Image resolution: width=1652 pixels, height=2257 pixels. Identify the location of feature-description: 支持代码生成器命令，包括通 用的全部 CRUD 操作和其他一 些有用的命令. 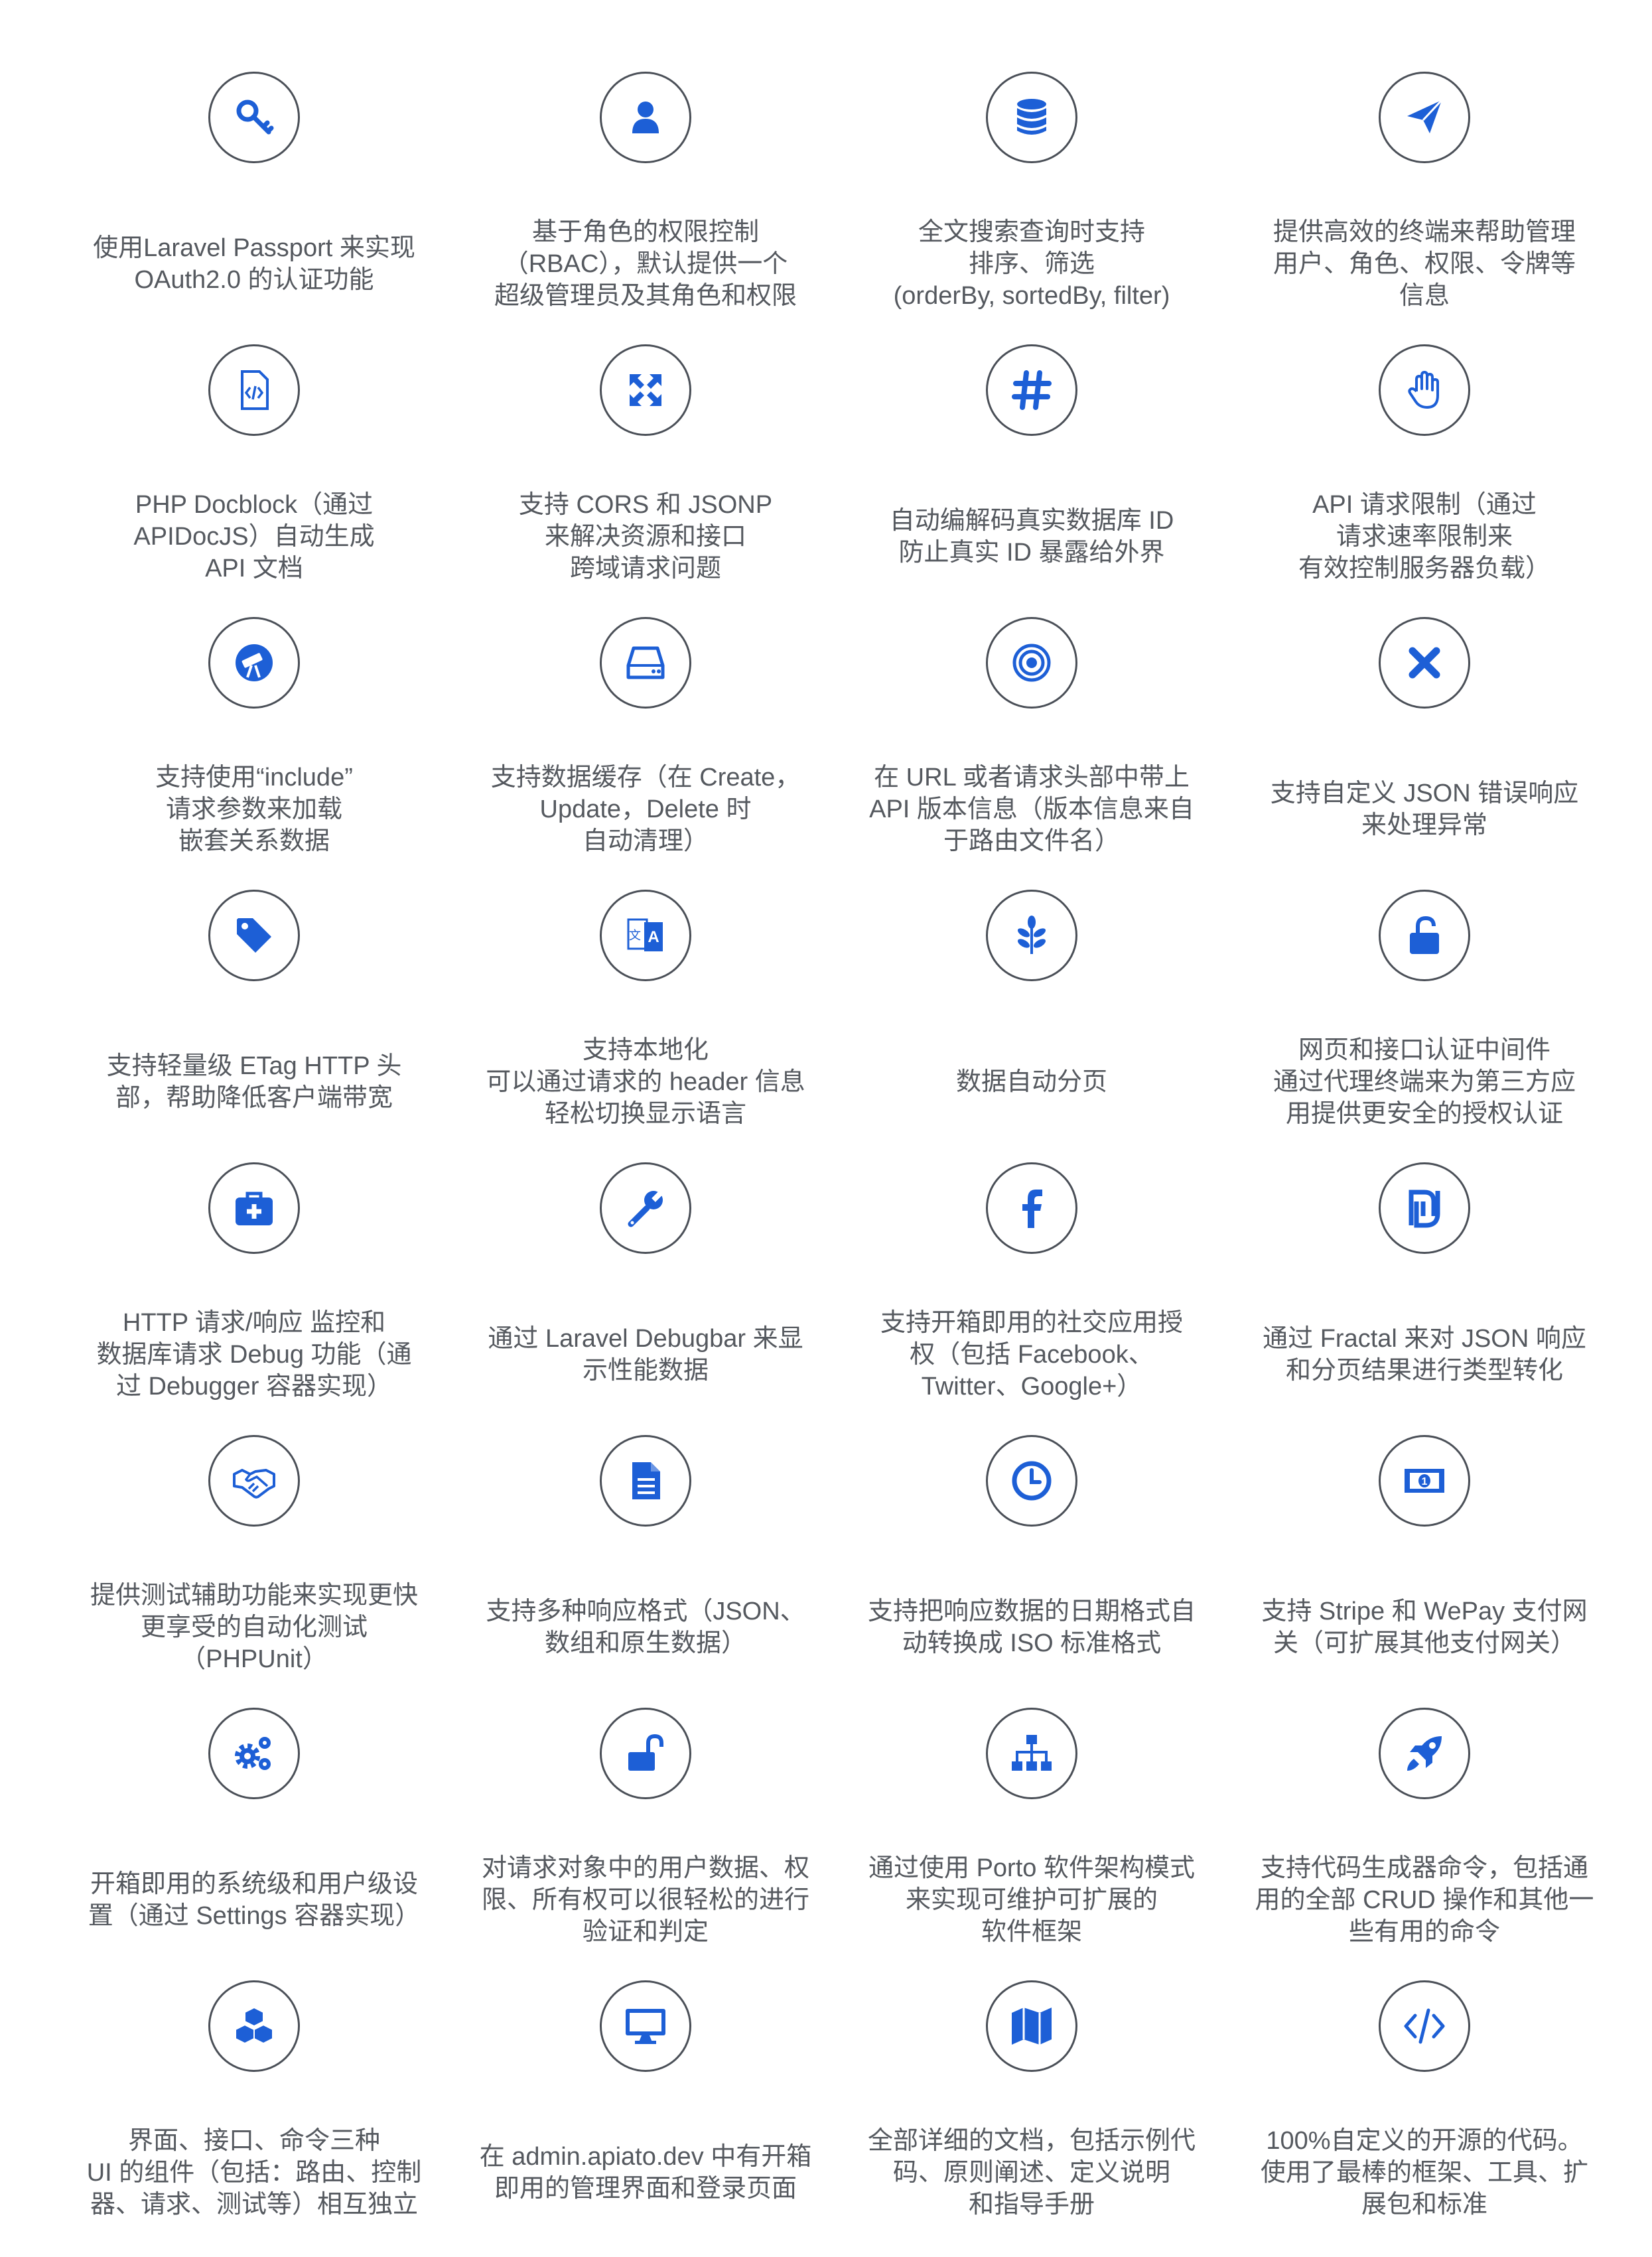
(1424, 1900).